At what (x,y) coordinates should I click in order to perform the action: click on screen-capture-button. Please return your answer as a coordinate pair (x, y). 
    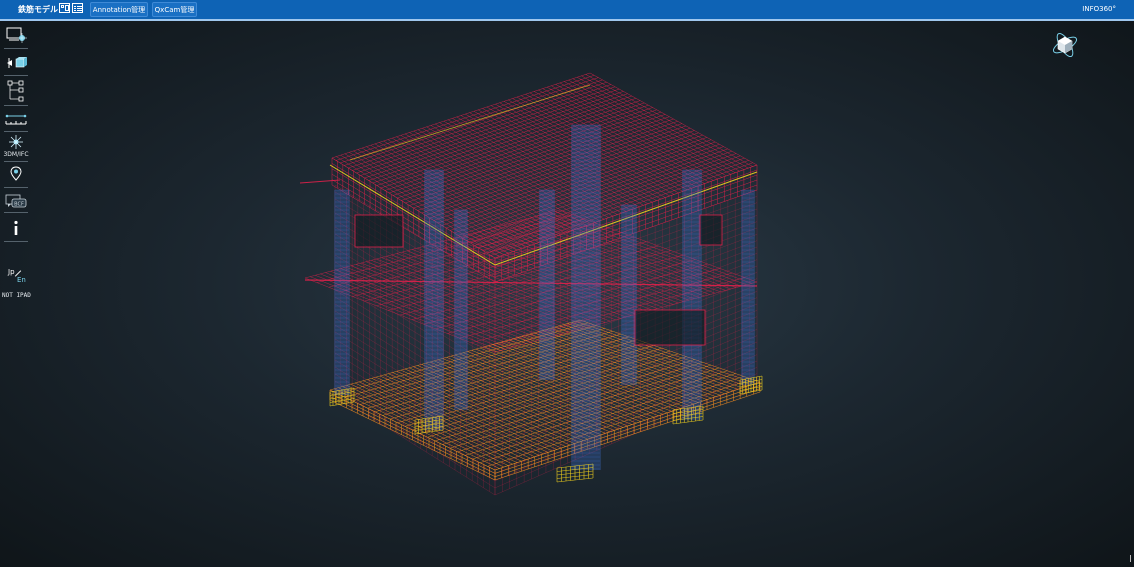
    Looking at the image, I should click on (16, 35).